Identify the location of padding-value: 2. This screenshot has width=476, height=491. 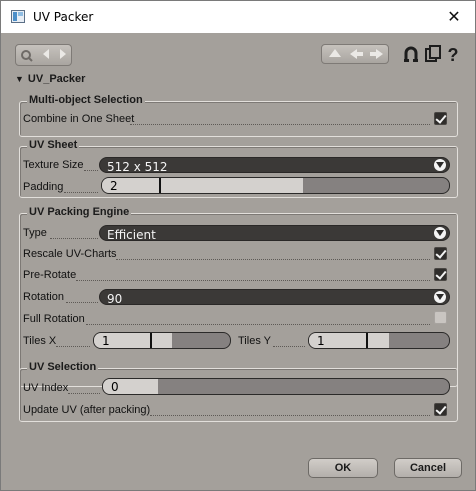
(114, 186).